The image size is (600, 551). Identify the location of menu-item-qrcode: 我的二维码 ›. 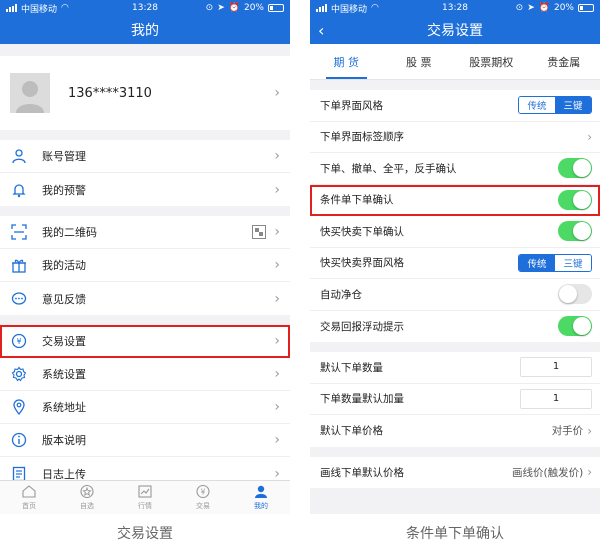
(145, 232).